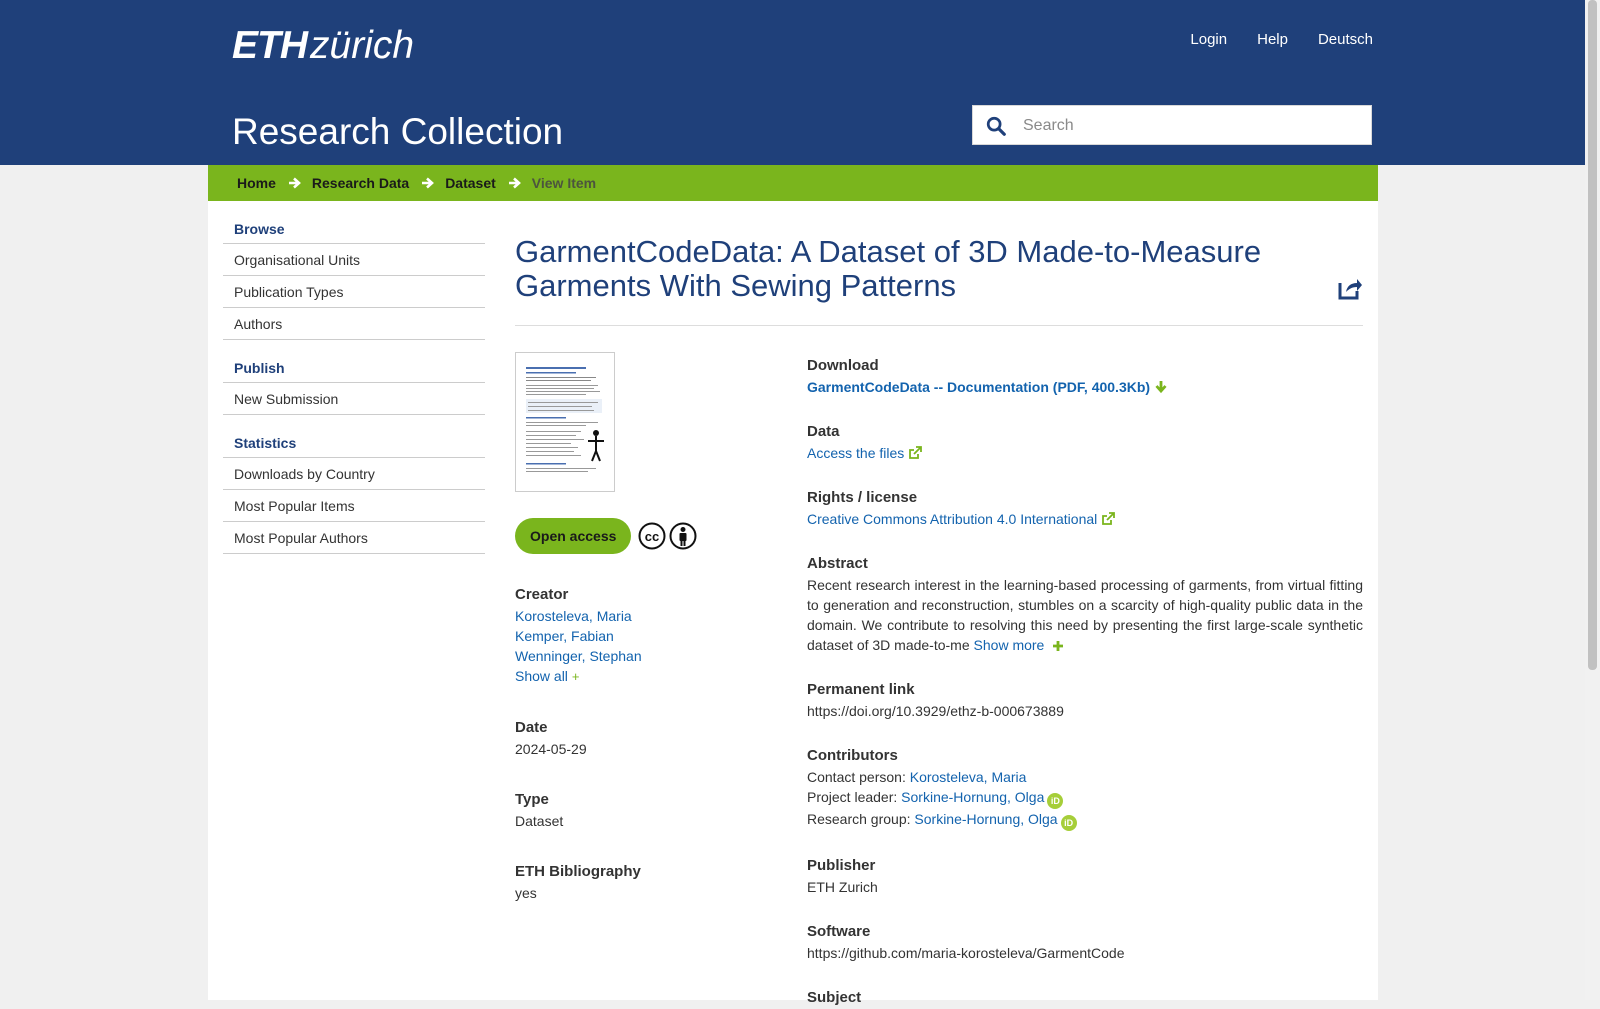 Image resolution: width=1600 pixels, height=1009 pixels. What do you see at coordinates (650, 656) in the screenshot?
I see `creator-link: Wenninger, Stephan` at bounding box center [650, 656].